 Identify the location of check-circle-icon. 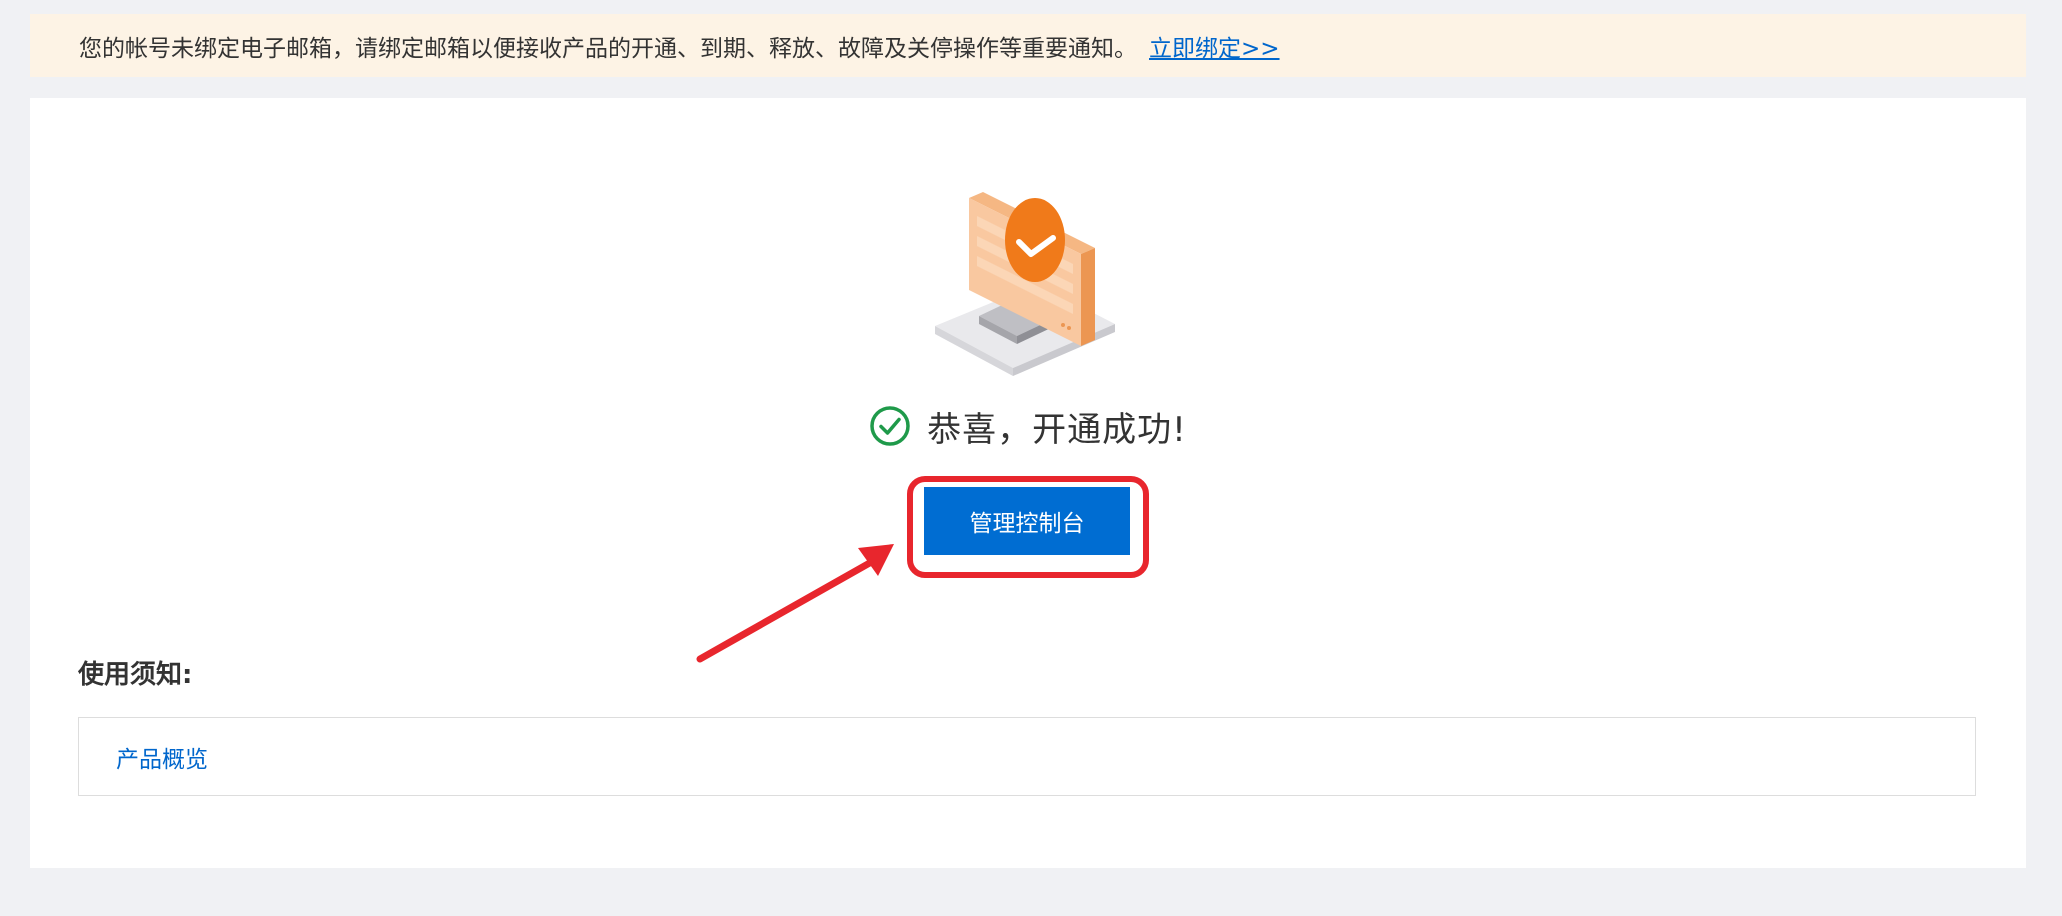
(890, 426).